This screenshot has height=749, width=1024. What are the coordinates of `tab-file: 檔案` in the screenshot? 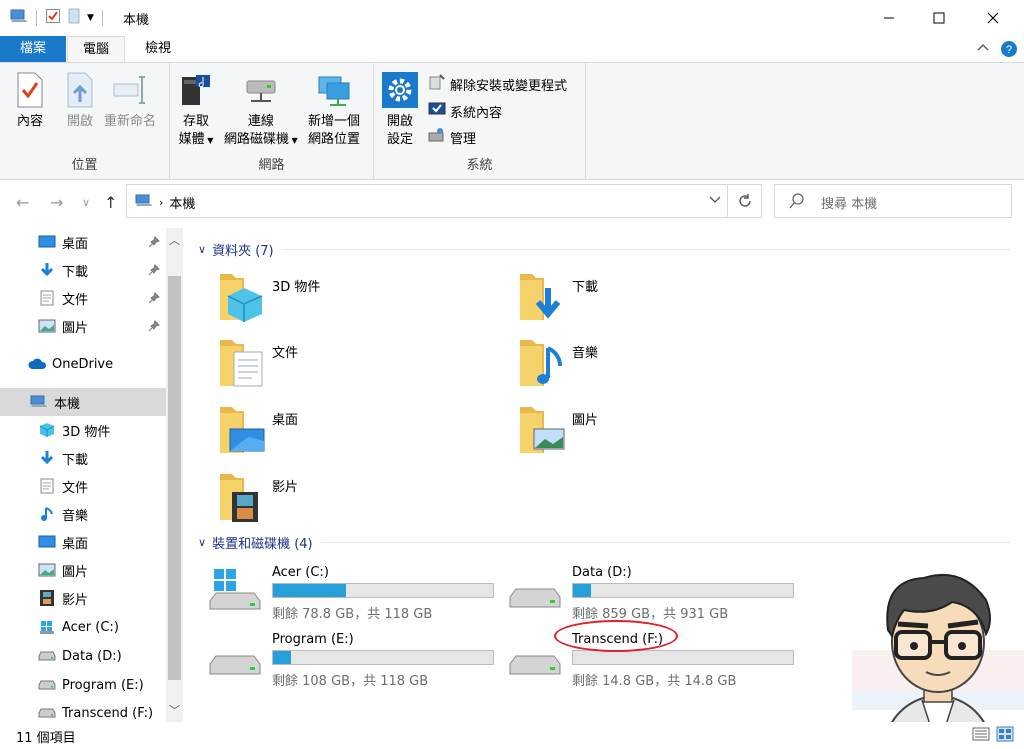 It's located at (33, 49).